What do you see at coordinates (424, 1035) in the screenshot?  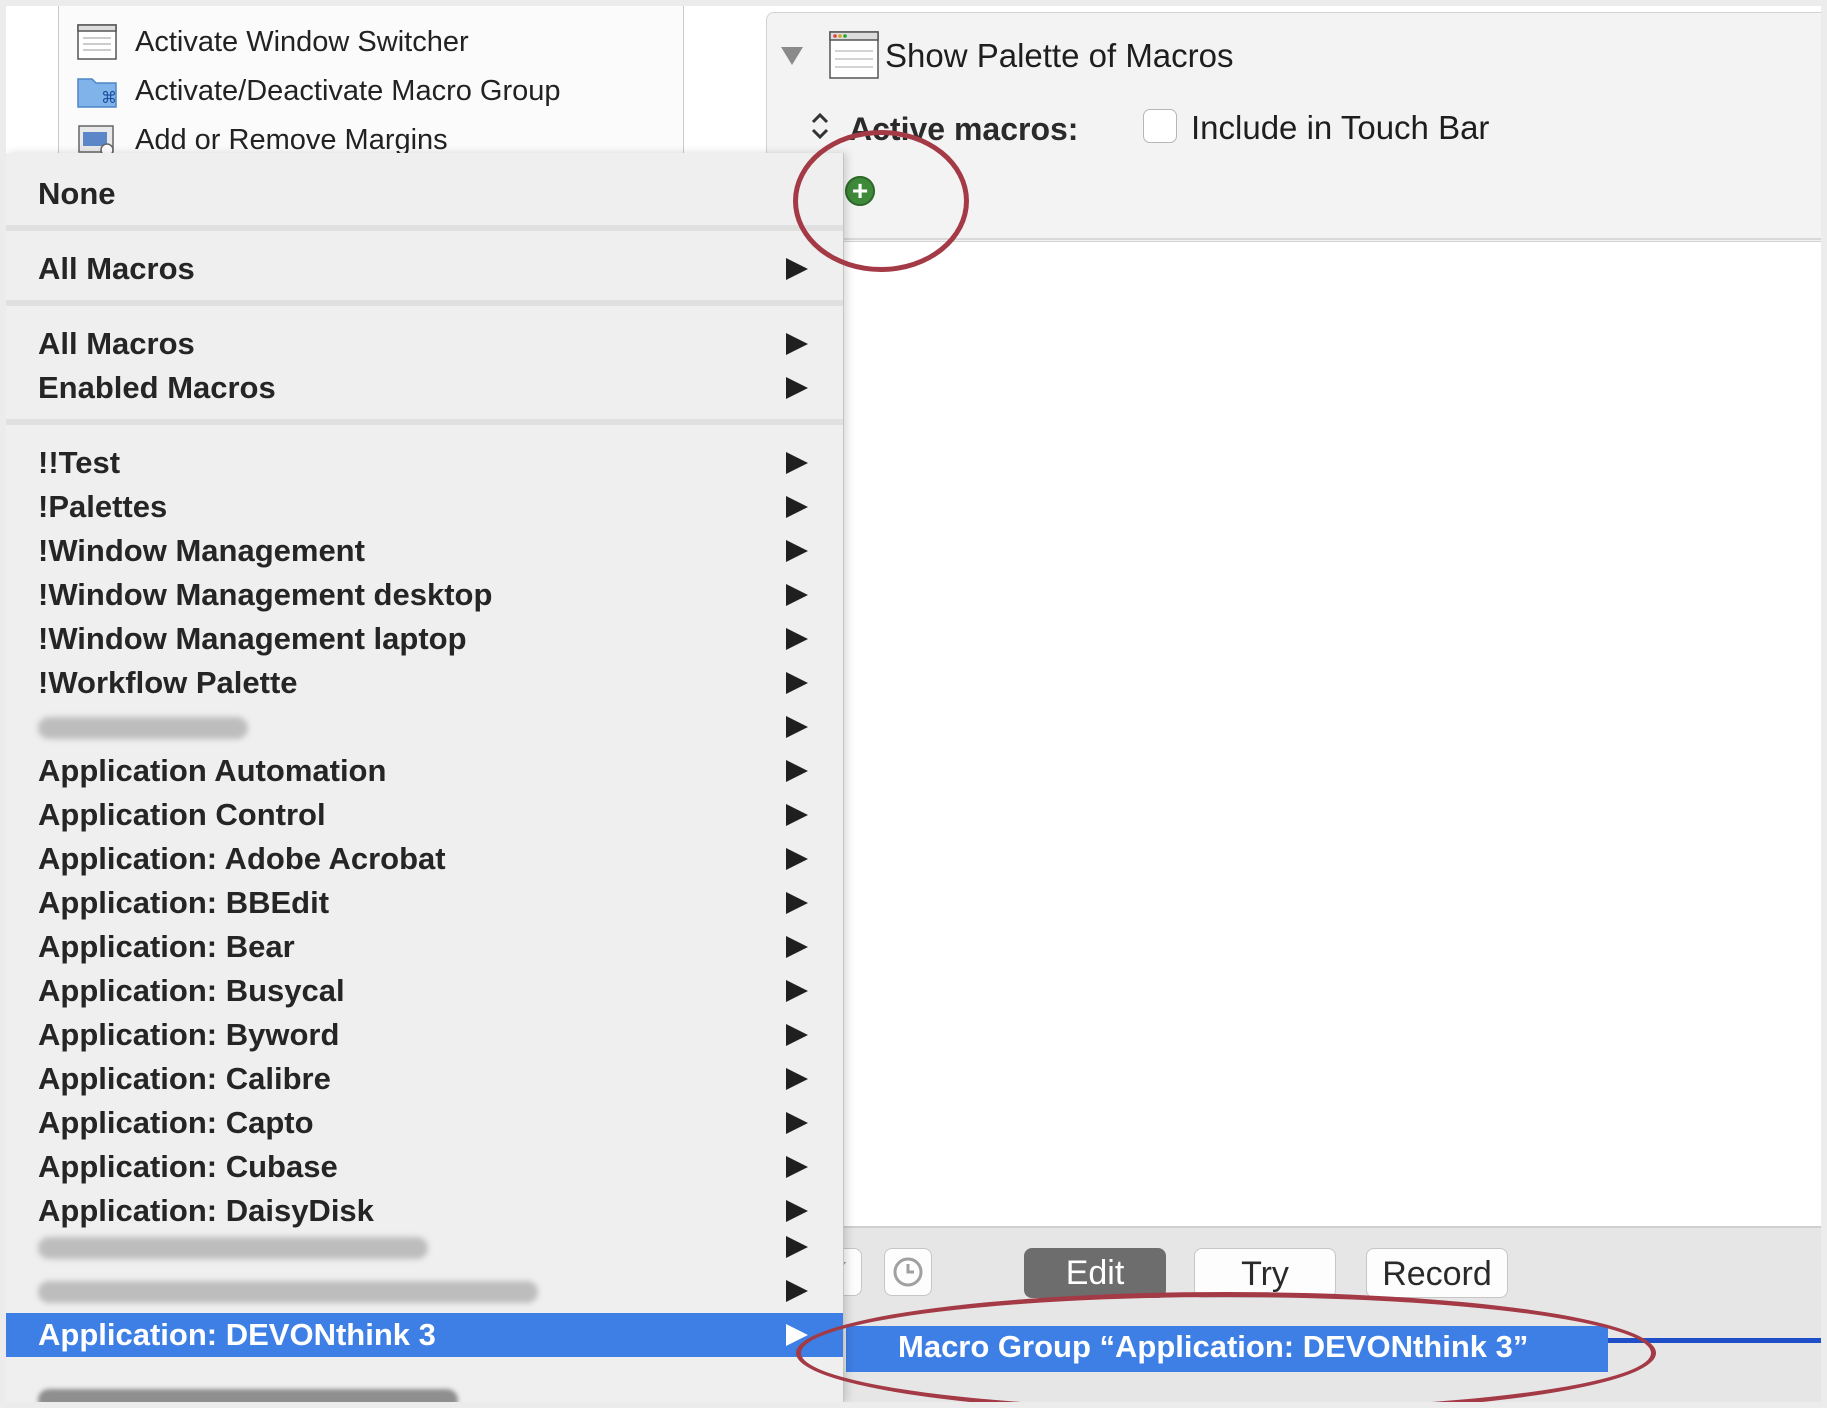 I see `menu-item-group: Application: Byword` at bounding box center [424, 1035].